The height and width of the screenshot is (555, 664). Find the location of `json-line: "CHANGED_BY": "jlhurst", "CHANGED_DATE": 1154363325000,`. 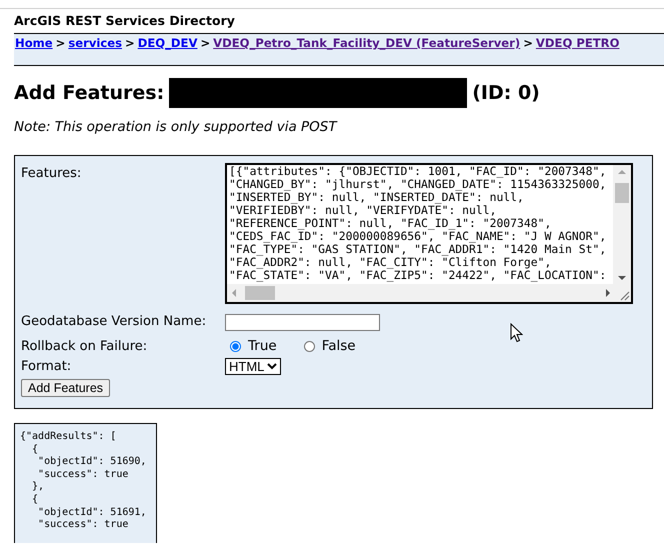

json-line: "CHANGED_BY": "jlhurst", "CHANGED_DATE": 1154363325000, is located at coordinates (418, 184).